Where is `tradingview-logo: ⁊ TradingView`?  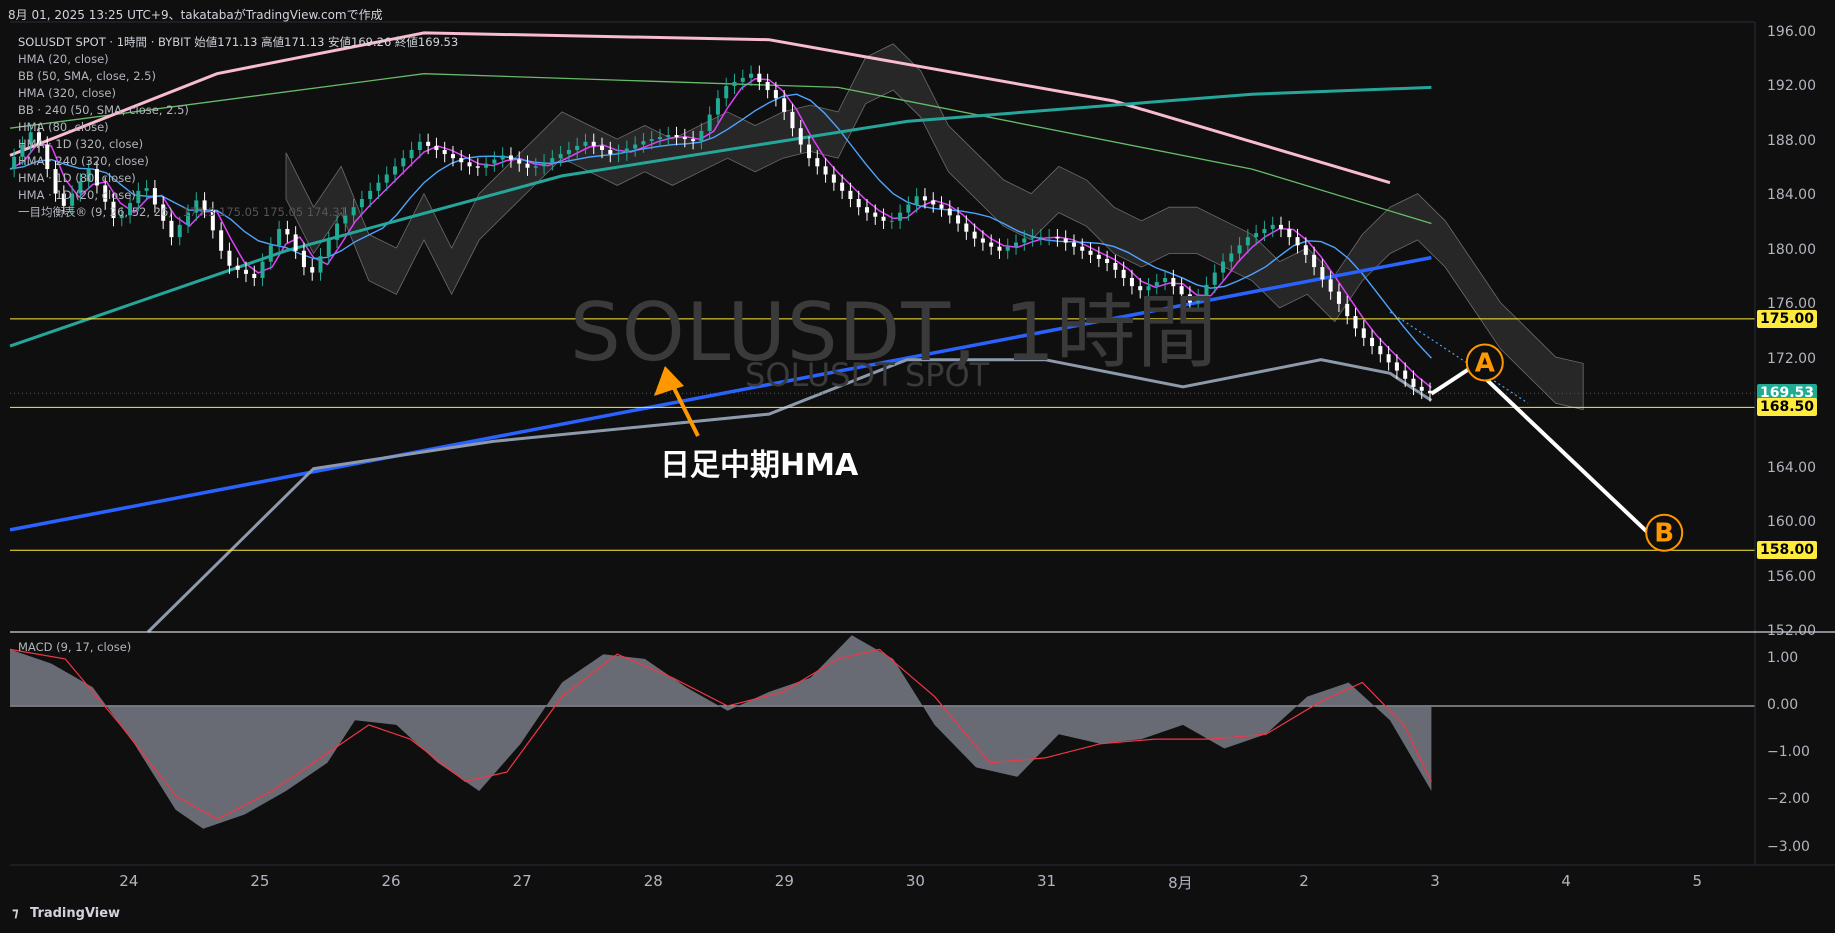
tradingview-logo: ⁊ TradingView is located at coordinates (66, 913).